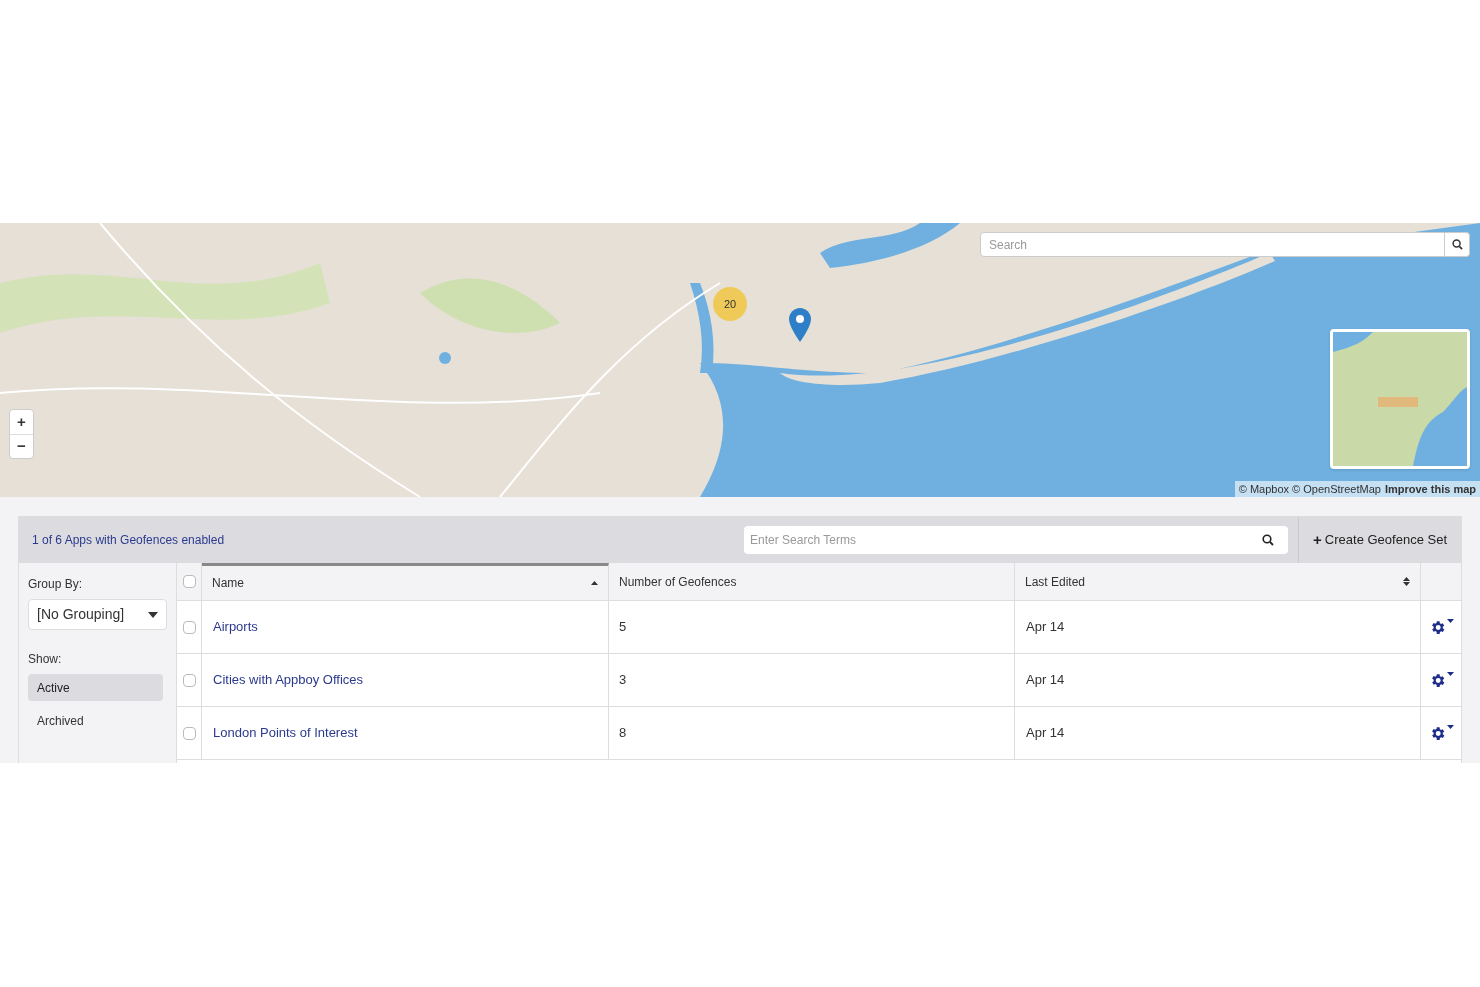 Image resolution: width=1480 pixels, height=987 pixels. What do you see at coordinates (288, 680) in the screenshot?
I see `geofence-set-link: Cities with Appboy Offices` at bounding box center [288, 680].